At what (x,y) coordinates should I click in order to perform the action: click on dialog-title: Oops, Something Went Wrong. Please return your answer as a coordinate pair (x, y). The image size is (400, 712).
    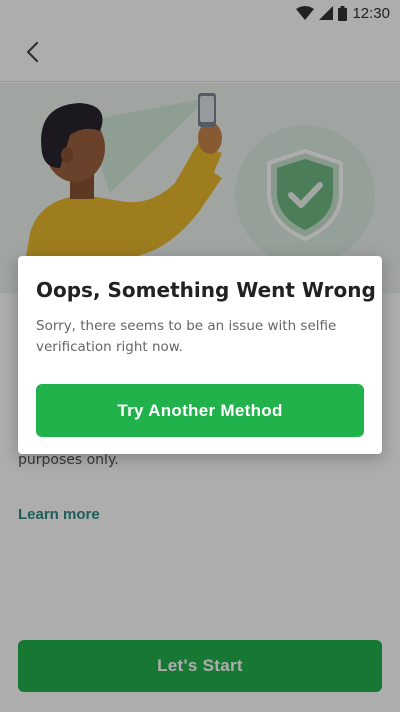
    Looking at the image, I should click on (206, 290).